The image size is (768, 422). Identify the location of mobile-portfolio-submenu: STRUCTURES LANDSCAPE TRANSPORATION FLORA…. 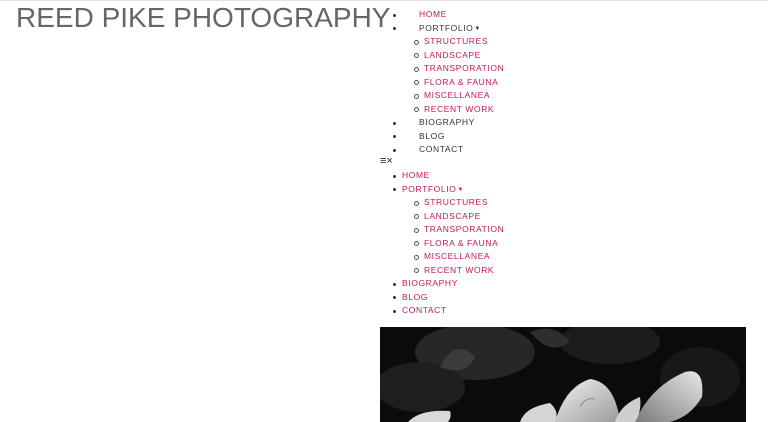
(540, 236).